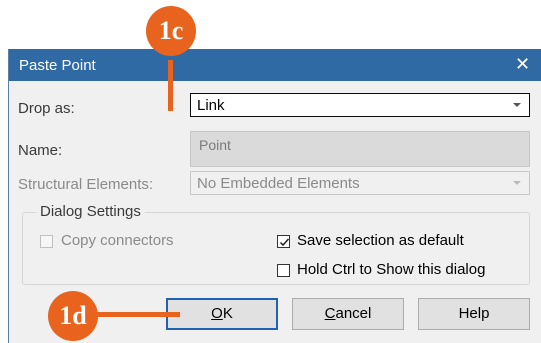 The image size is (541, 343). Describe the element at coordinates (46, 108) in the screenshot. I see `drop-as-label: Drop as:` at that location.